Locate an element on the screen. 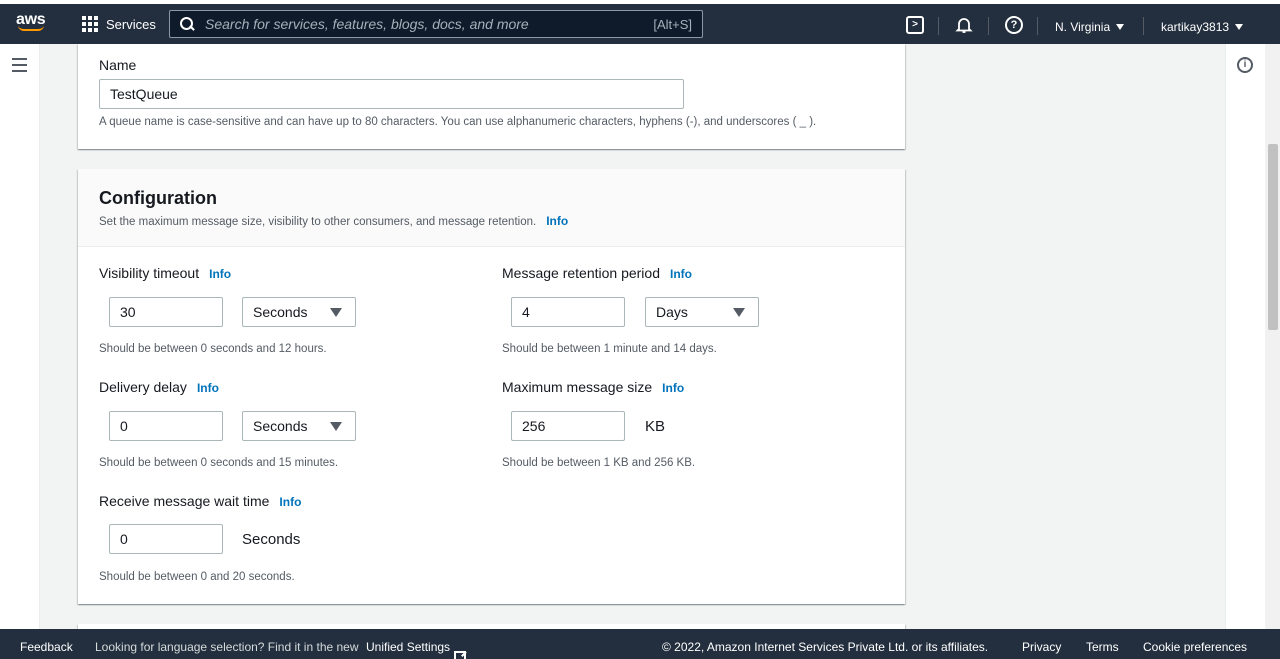 The width and height of the screenshot is (1280, 659). search-icon is located at coordinates (187, 24).